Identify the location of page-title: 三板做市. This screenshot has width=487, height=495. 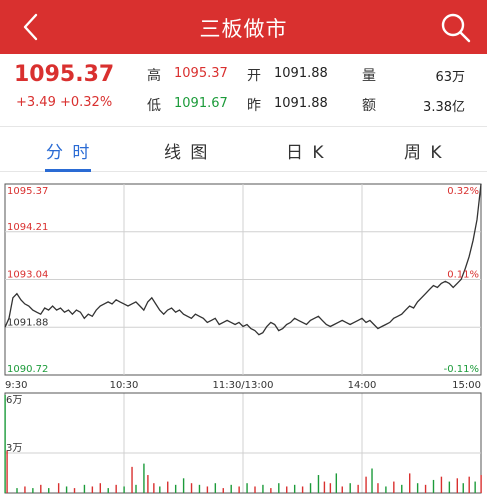
(243, 29).